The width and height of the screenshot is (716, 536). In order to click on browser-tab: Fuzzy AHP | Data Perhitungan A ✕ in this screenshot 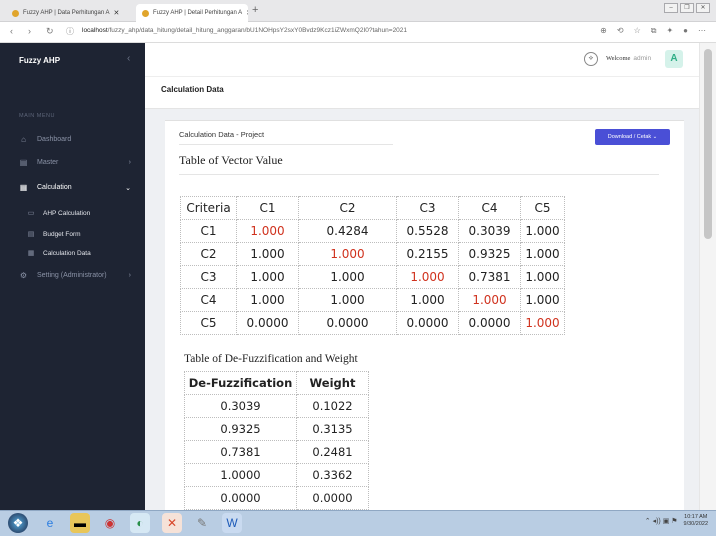, I will do `click(70, 13)`.